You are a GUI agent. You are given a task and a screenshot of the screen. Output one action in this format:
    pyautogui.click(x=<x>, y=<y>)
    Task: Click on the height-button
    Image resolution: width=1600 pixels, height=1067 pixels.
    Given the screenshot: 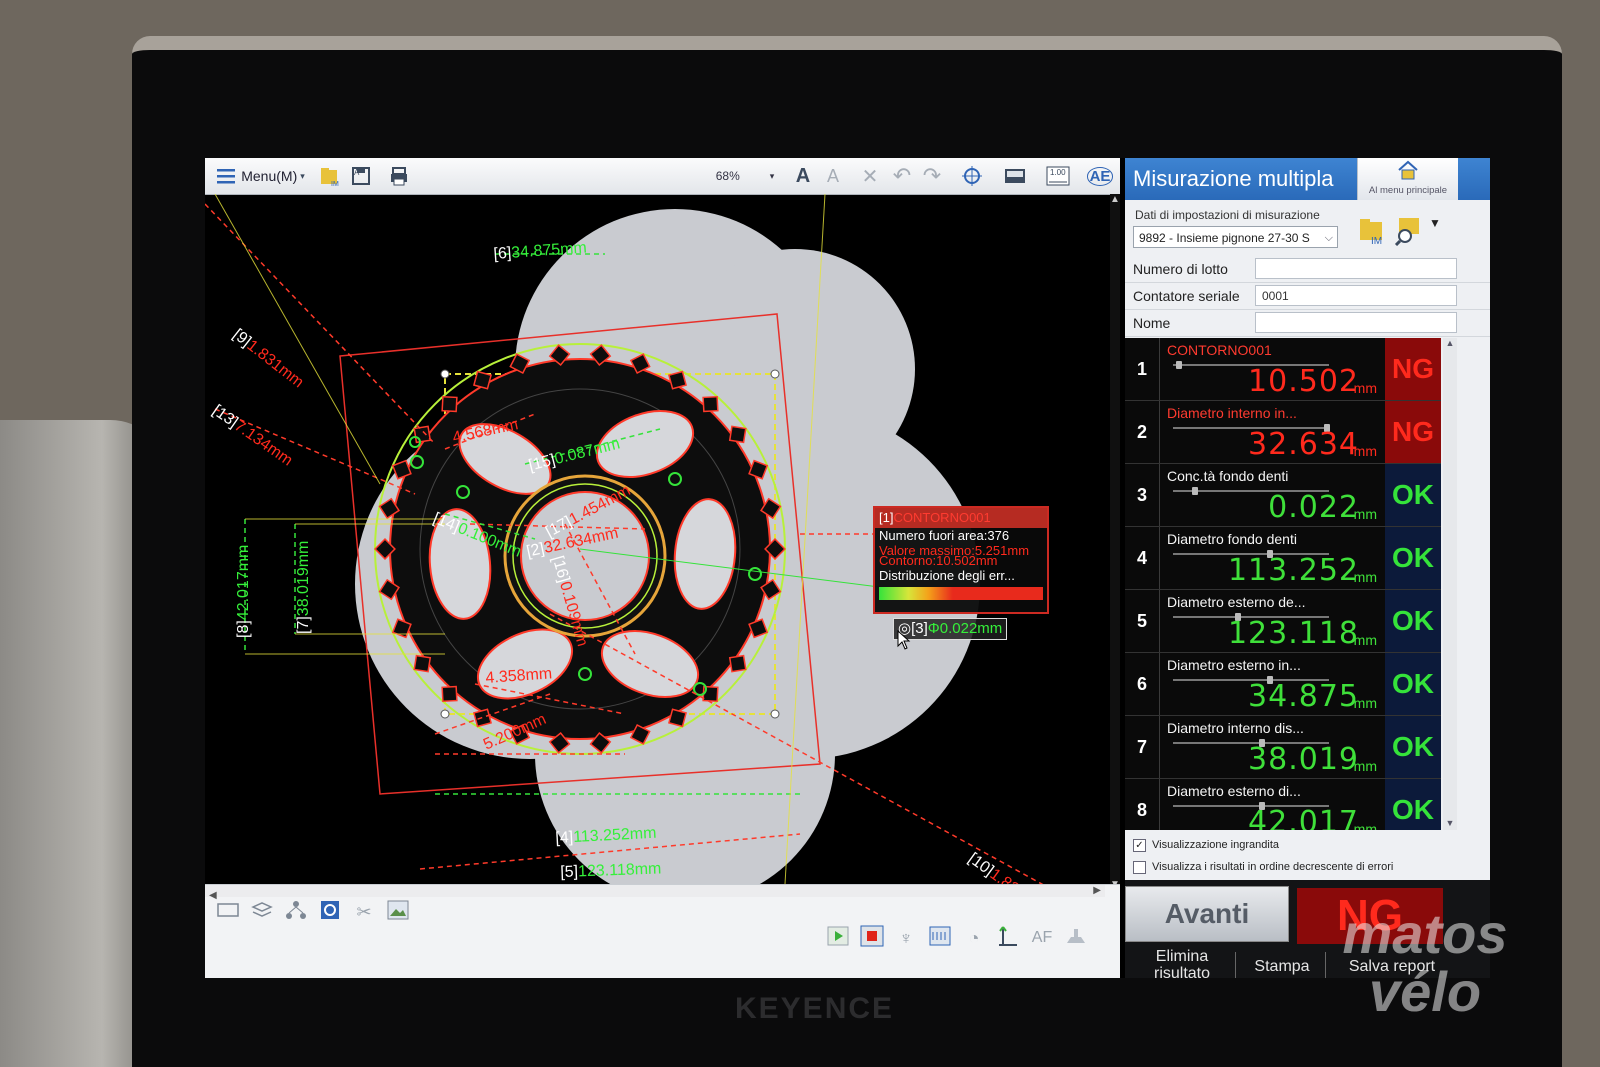 What is the action you would take?
    pyautogui.click(x=1008, y=938)
    